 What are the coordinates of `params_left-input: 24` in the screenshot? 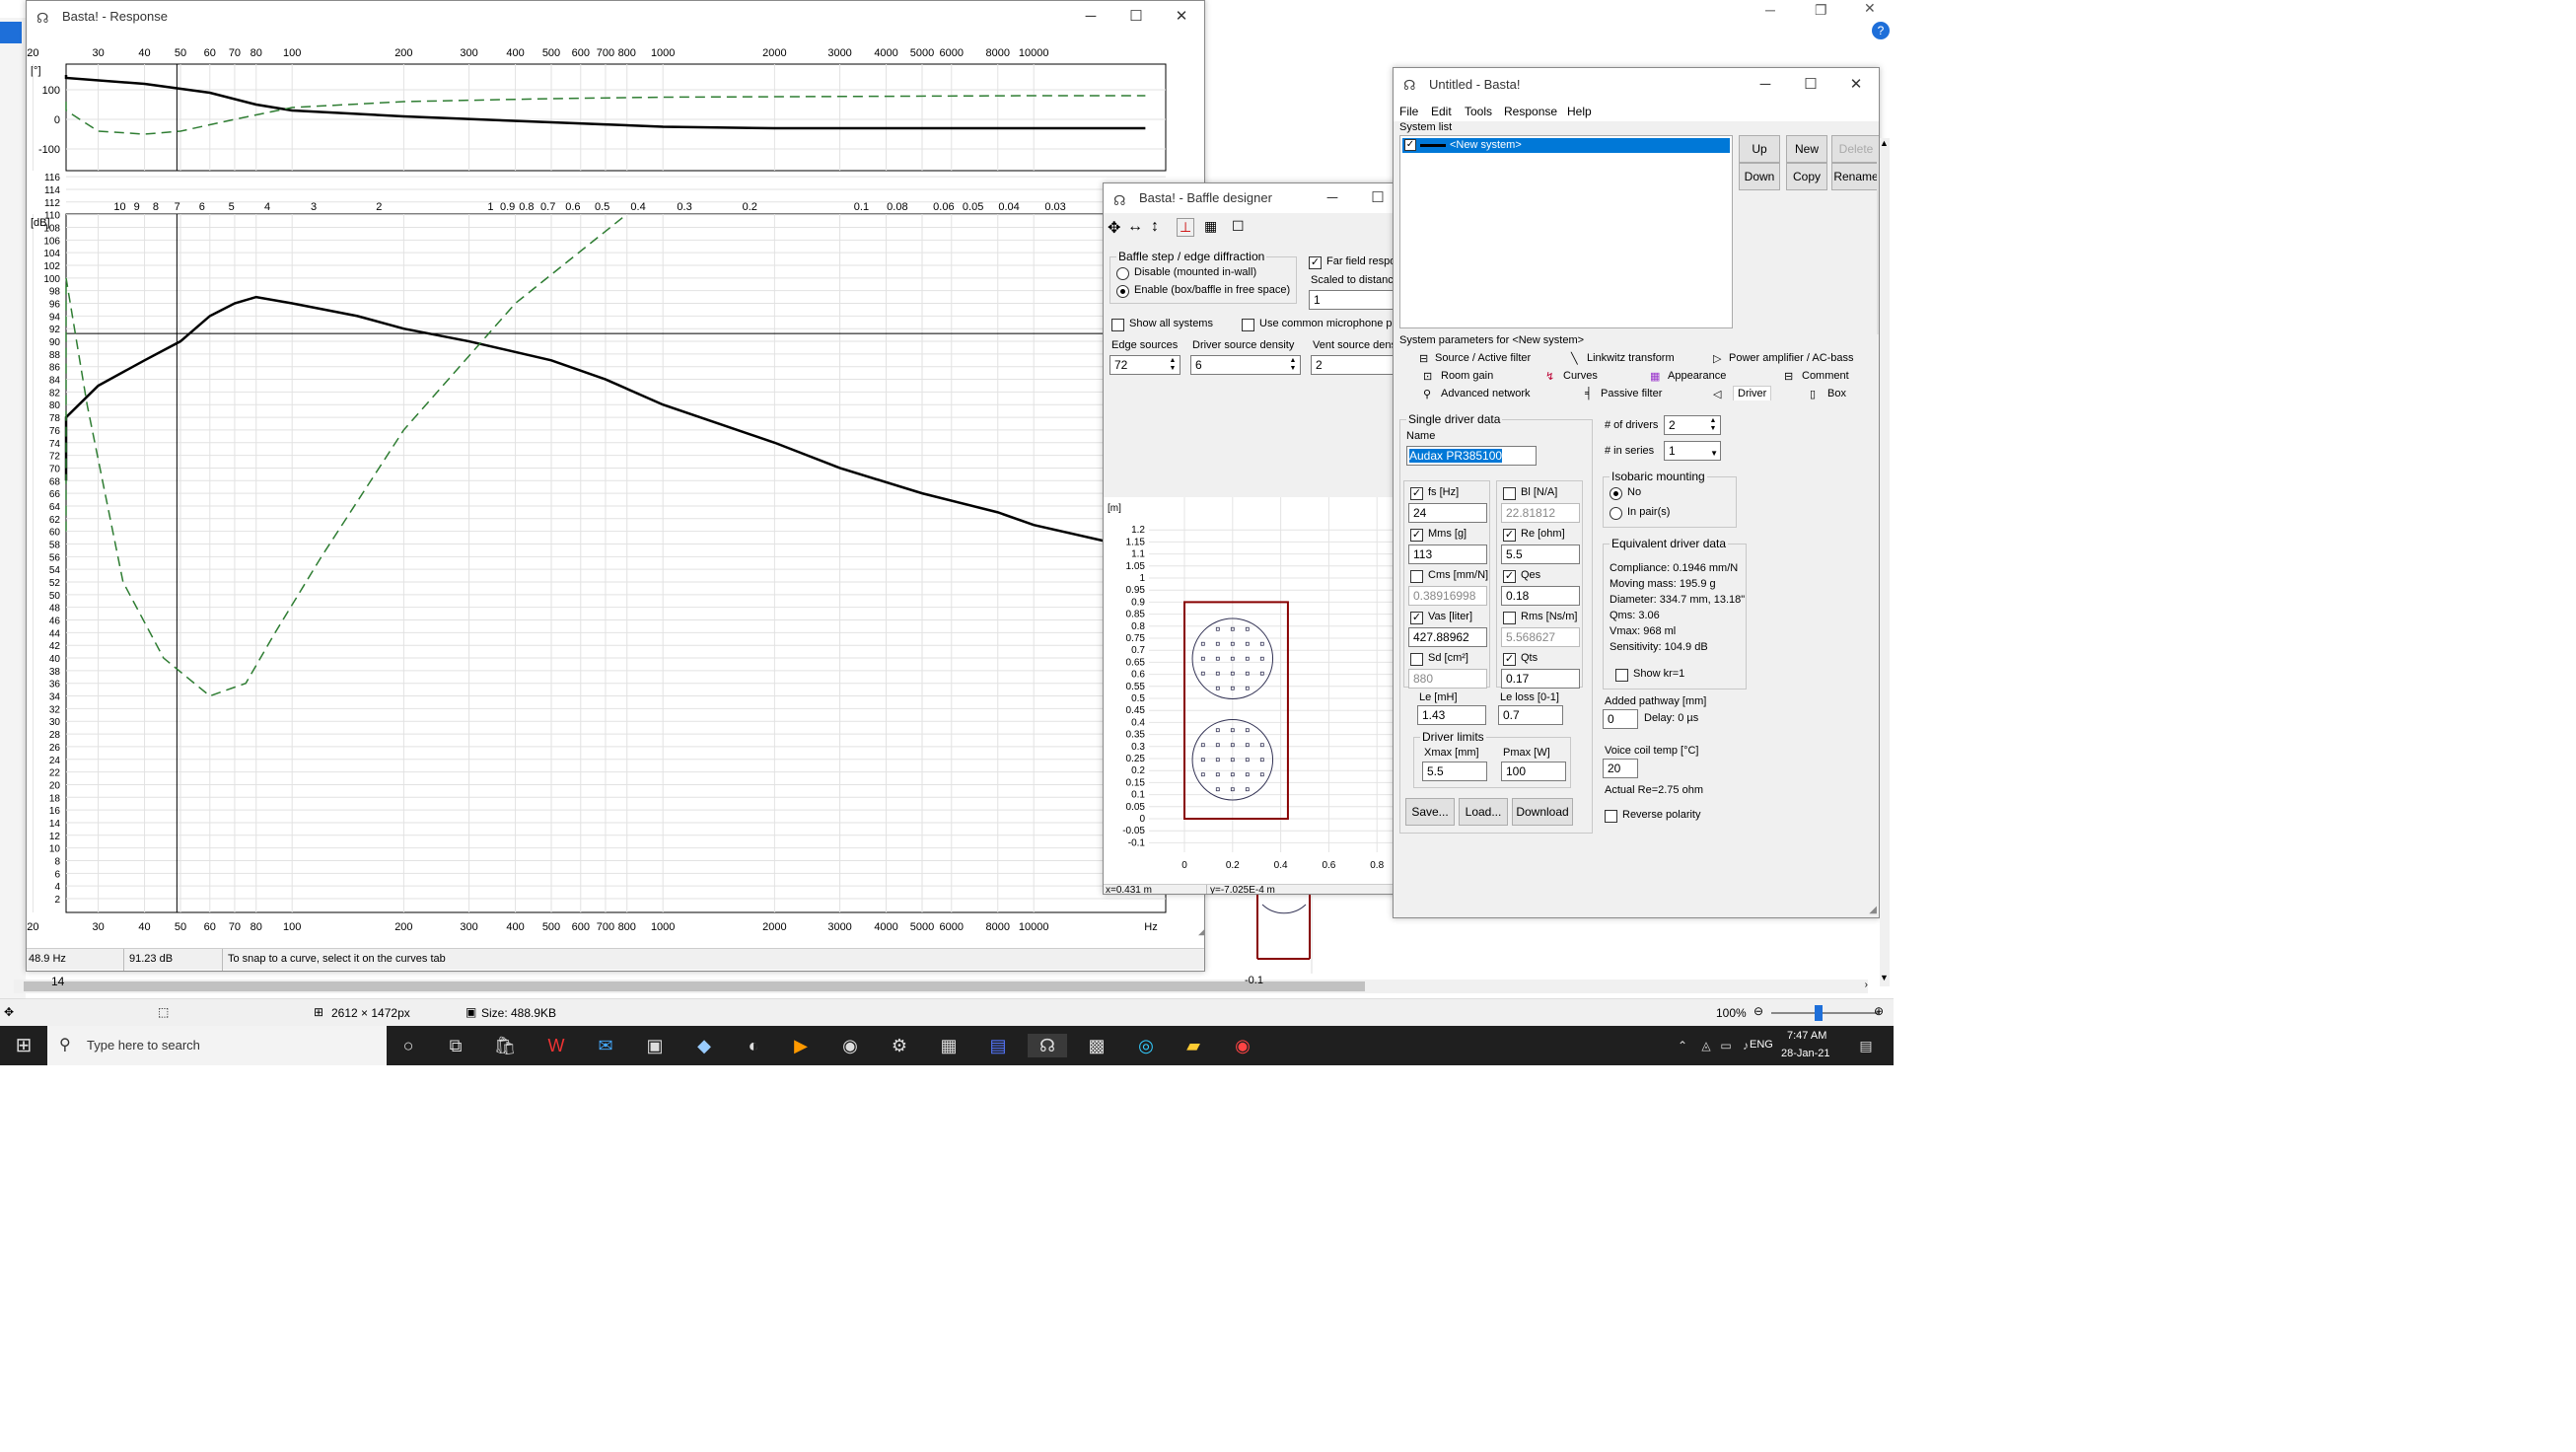 It's located at (1447, 513).